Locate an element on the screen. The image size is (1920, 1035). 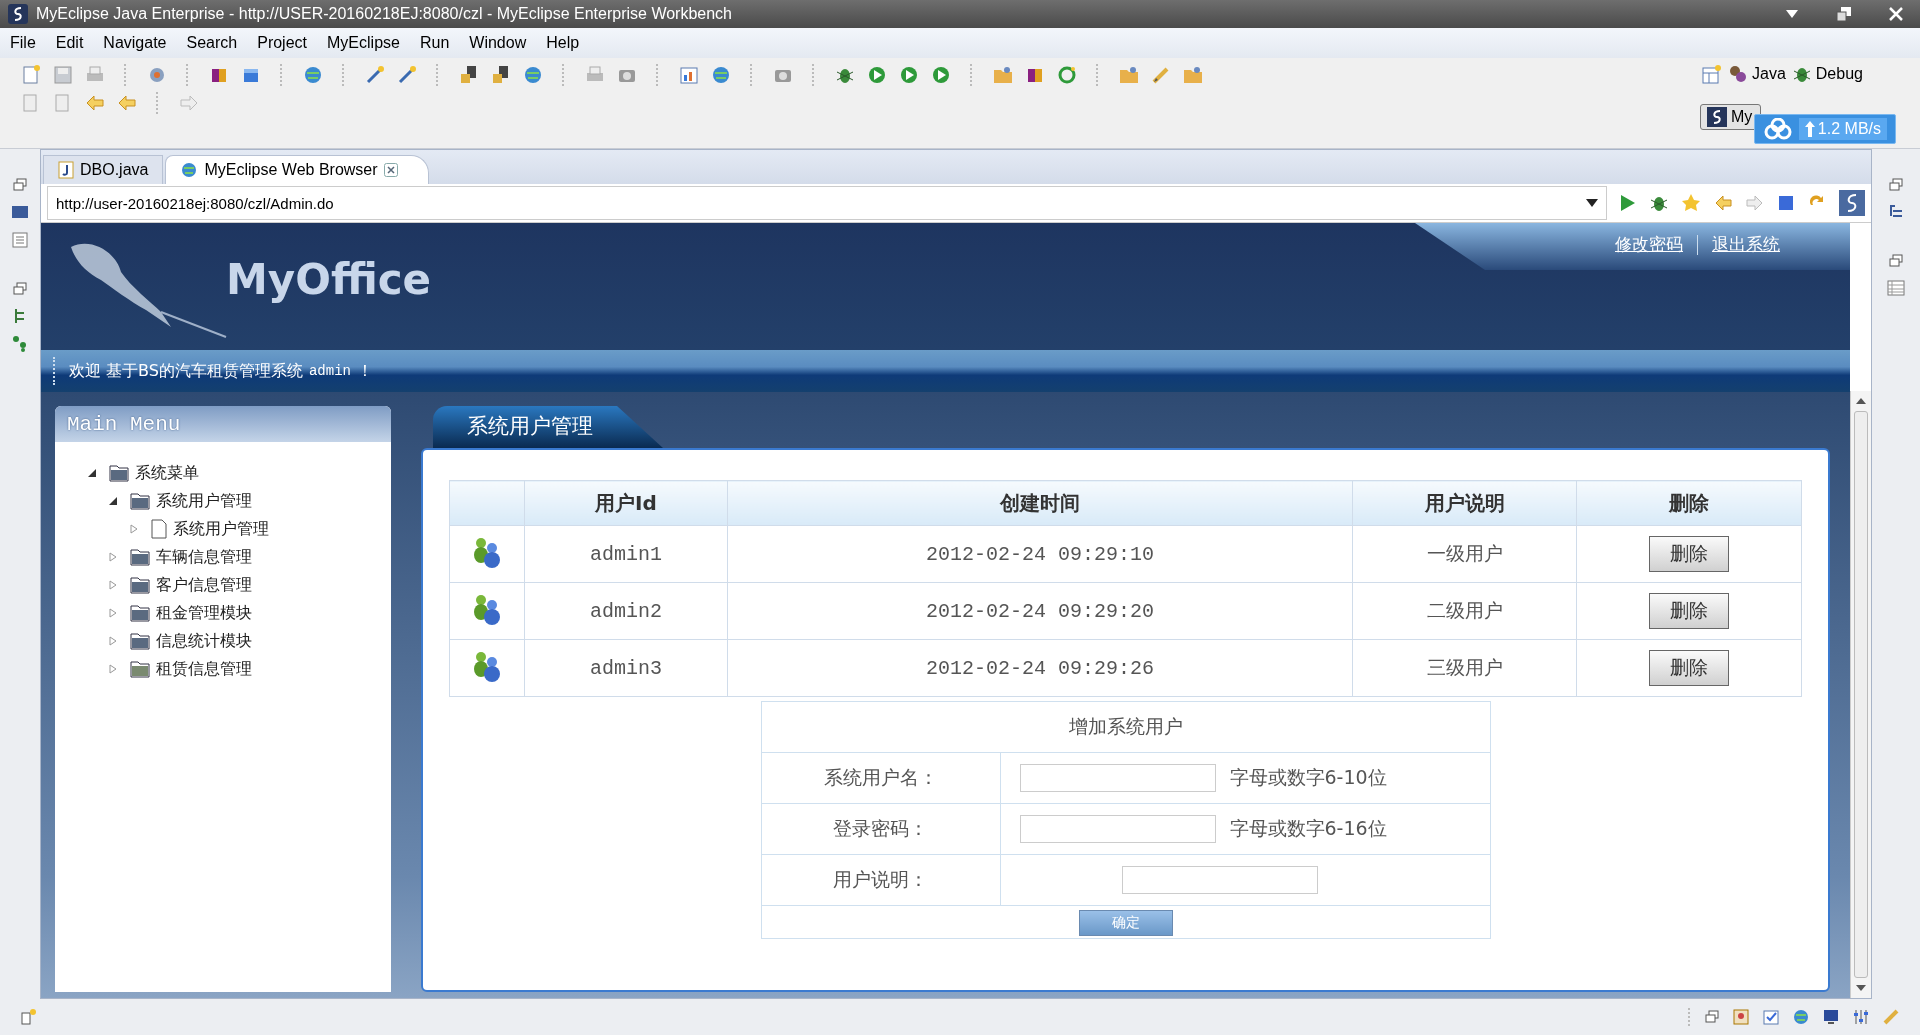
menu-item: Window is located at coordinates (498, 43).